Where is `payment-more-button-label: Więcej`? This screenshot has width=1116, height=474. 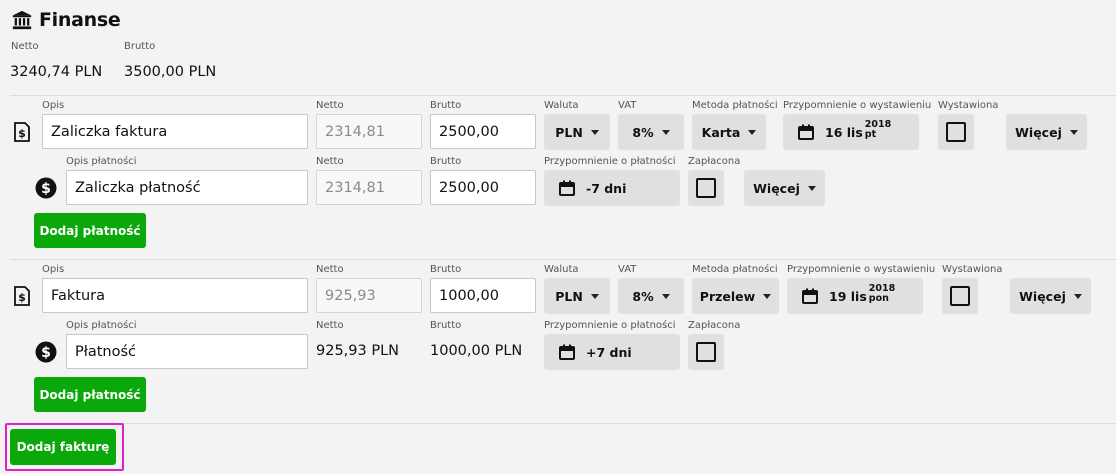 payment-more-button-label: Więcej is located at coordinates (776, 188).